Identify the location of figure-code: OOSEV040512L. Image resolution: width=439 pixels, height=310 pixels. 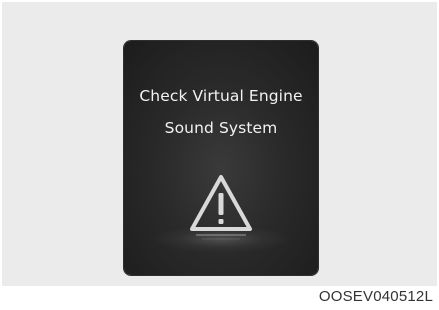
(375, 296).